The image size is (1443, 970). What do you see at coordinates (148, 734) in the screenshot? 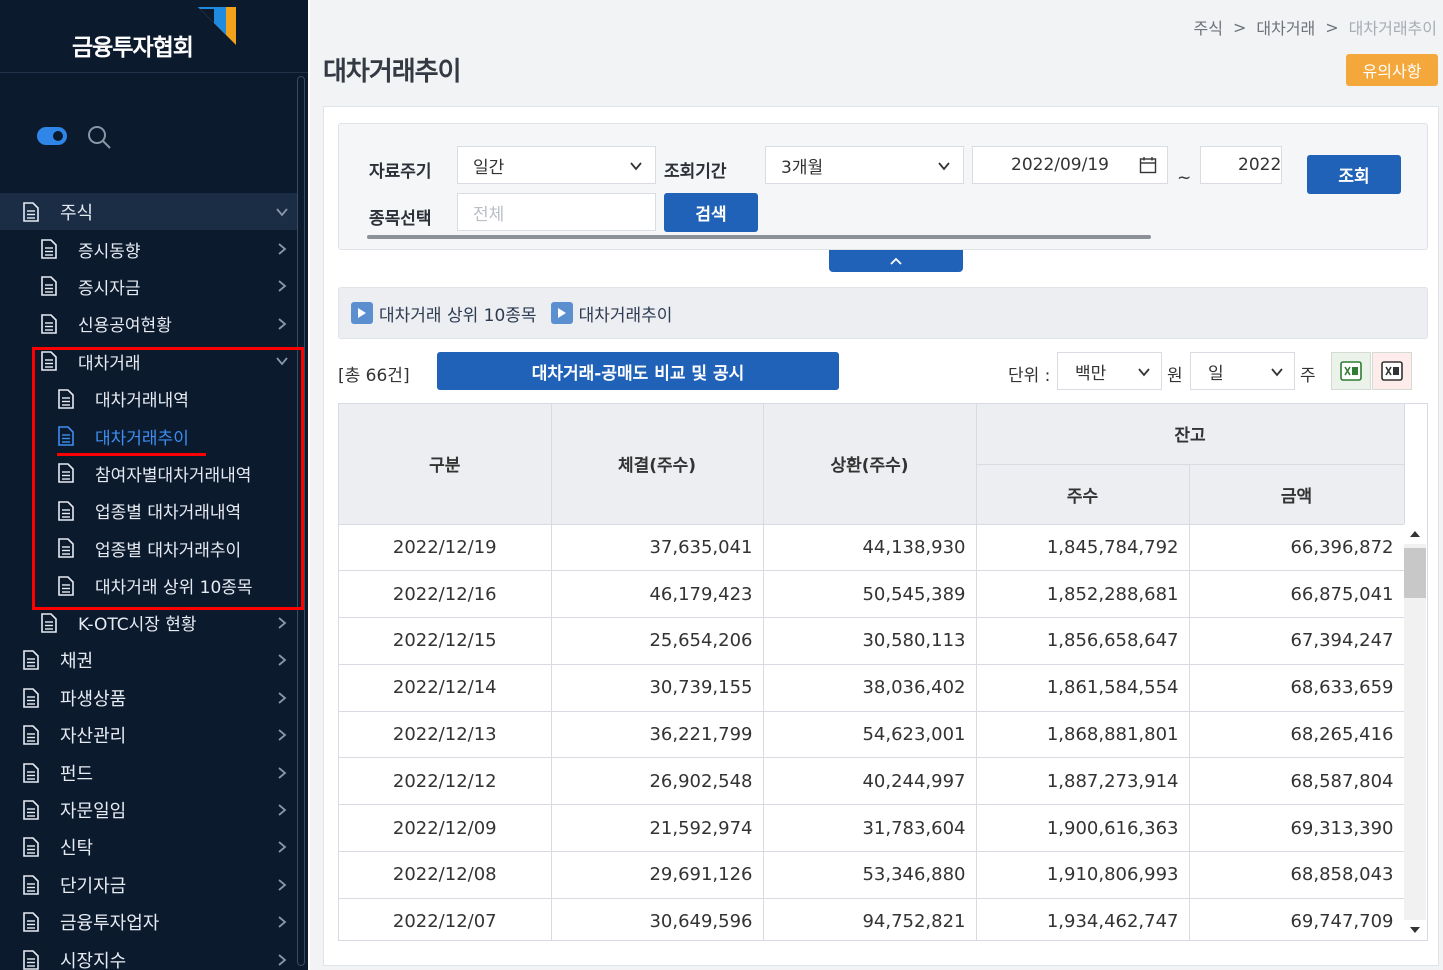
I see `sidebar-item: 자산관리` at bounding box center [148, 734].